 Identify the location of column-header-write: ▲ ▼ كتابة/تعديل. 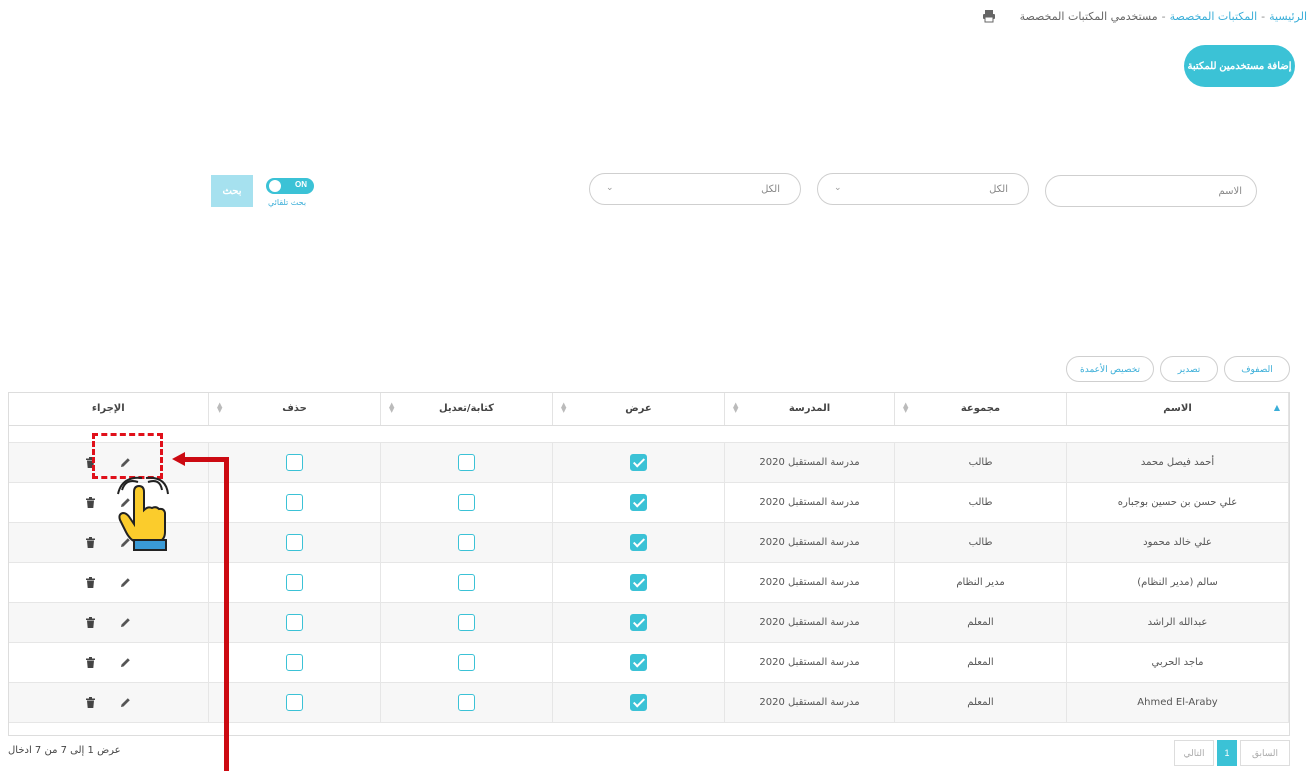
(466, 409).